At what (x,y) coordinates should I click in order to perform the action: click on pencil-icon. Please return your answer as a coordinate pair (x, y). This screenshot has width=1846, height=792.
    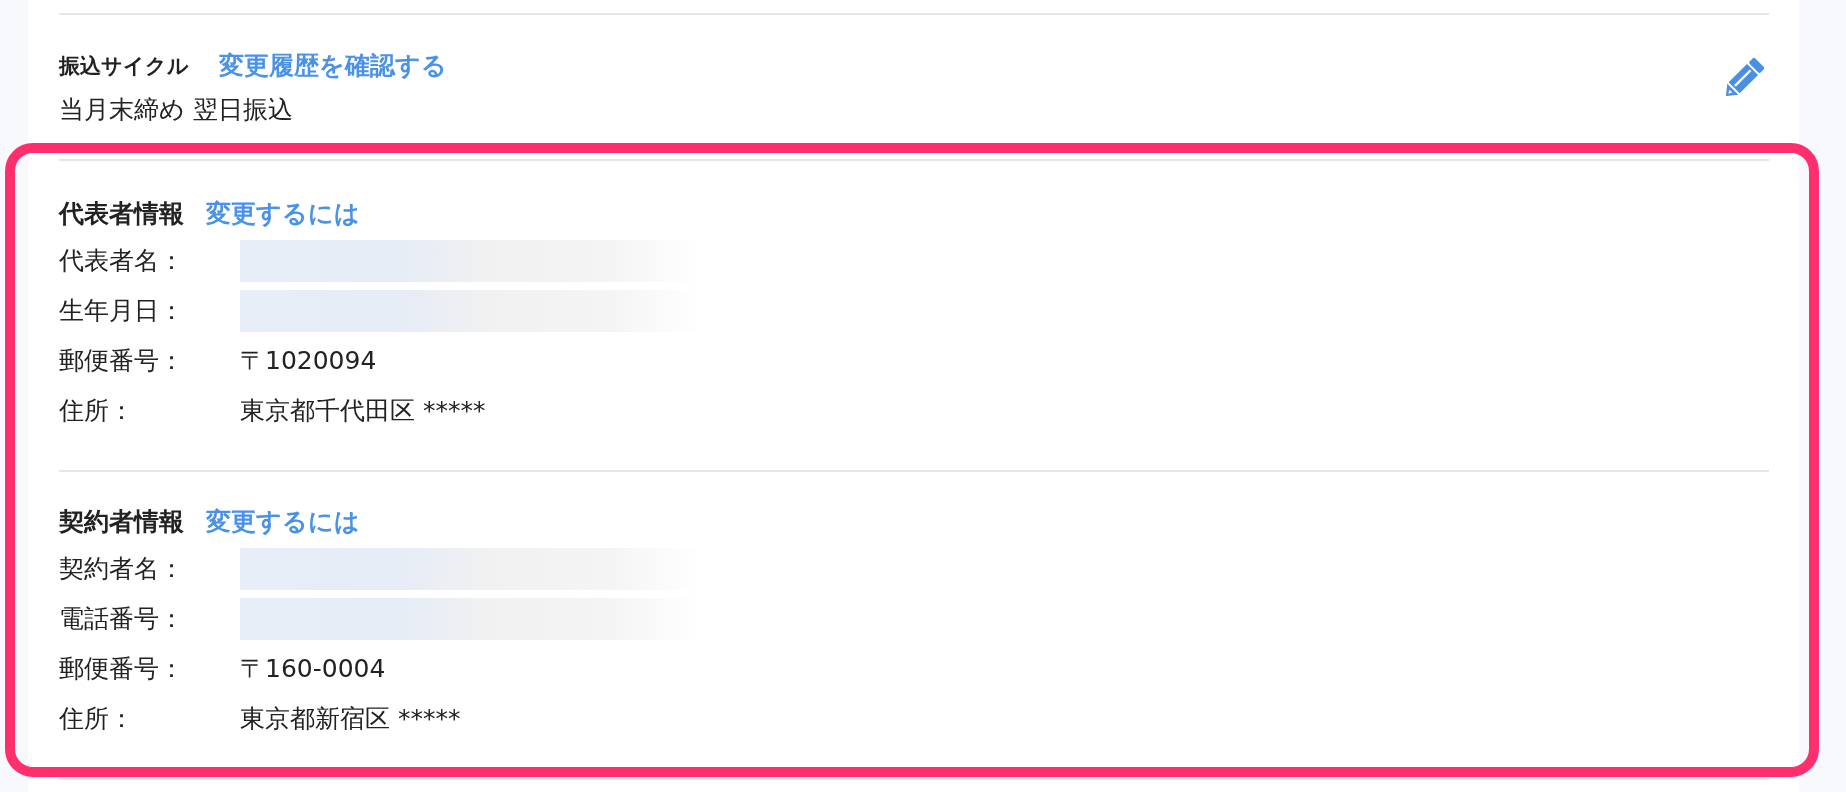
    Looking at the image, I should click on (1745, 76).